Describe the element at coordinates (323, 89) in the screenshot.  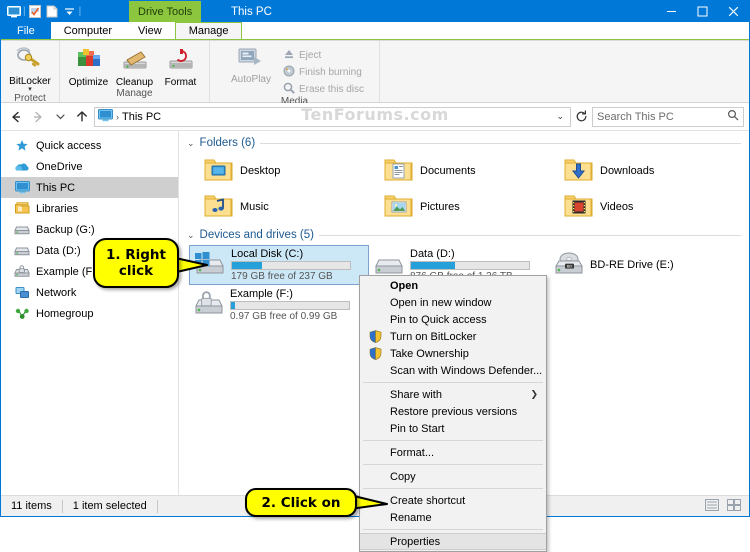
I see `erase-disc-button: Erase this disc` at that location.